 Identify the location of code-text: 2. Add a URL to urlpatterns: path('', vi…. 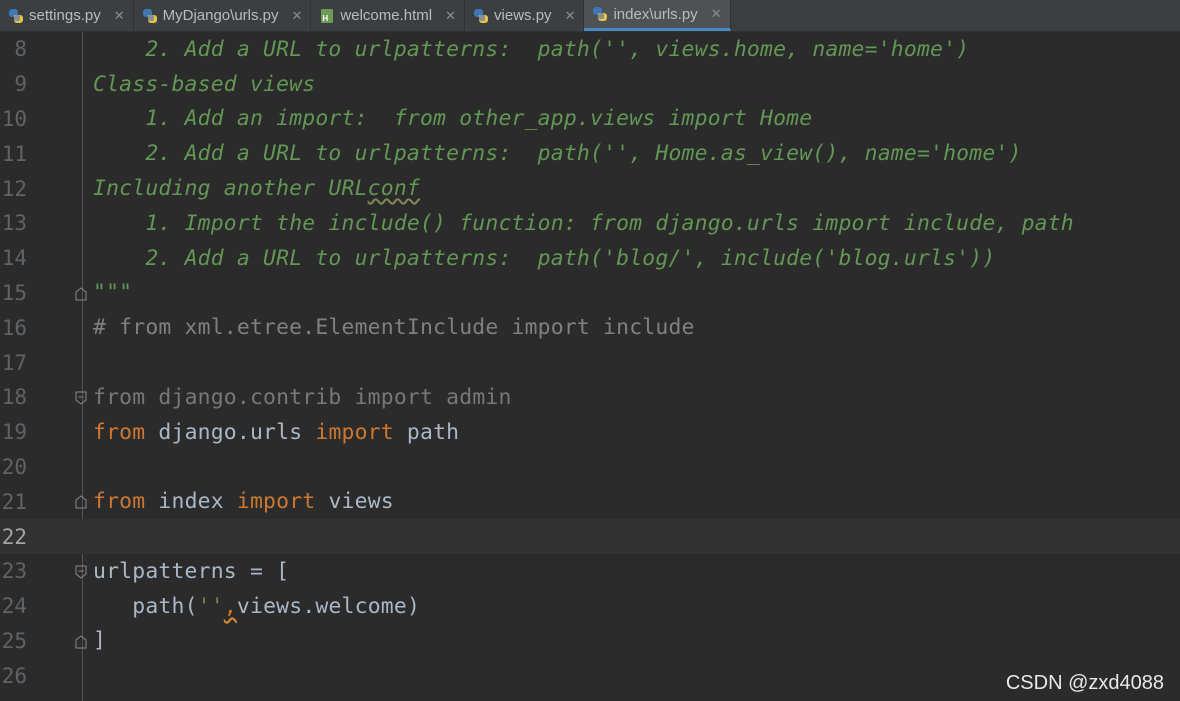
(557, 49).